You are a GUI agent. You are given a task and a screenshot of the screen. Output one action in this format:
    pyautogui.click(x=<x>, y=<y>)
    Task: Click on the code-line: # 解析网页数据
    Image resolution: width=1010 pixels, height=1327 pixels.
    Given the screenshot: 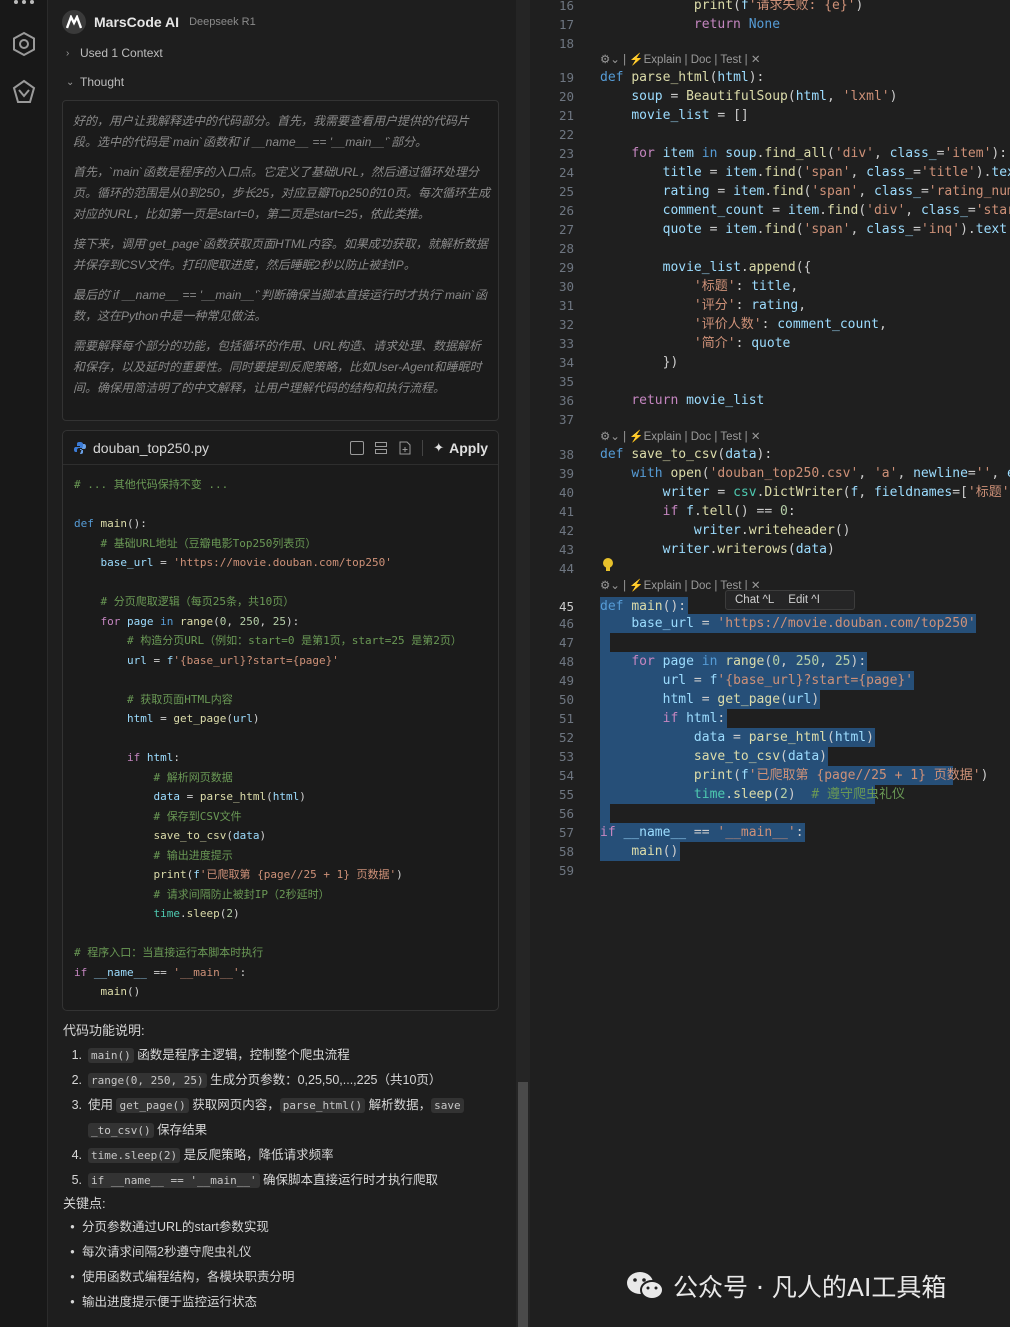 What is the action you would take?
    pyautogui.click(x=193, y=777)
    